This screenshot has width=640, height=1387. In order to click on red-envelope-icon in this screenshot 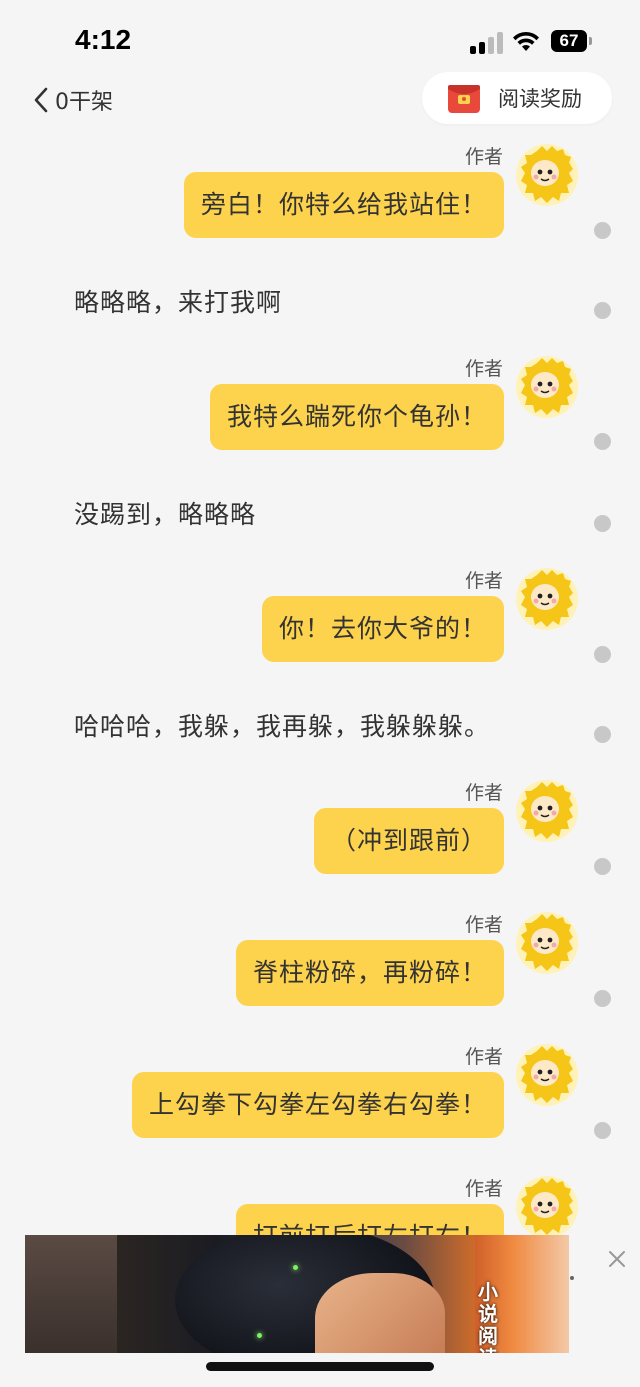, I will do `click(464, 99)`.